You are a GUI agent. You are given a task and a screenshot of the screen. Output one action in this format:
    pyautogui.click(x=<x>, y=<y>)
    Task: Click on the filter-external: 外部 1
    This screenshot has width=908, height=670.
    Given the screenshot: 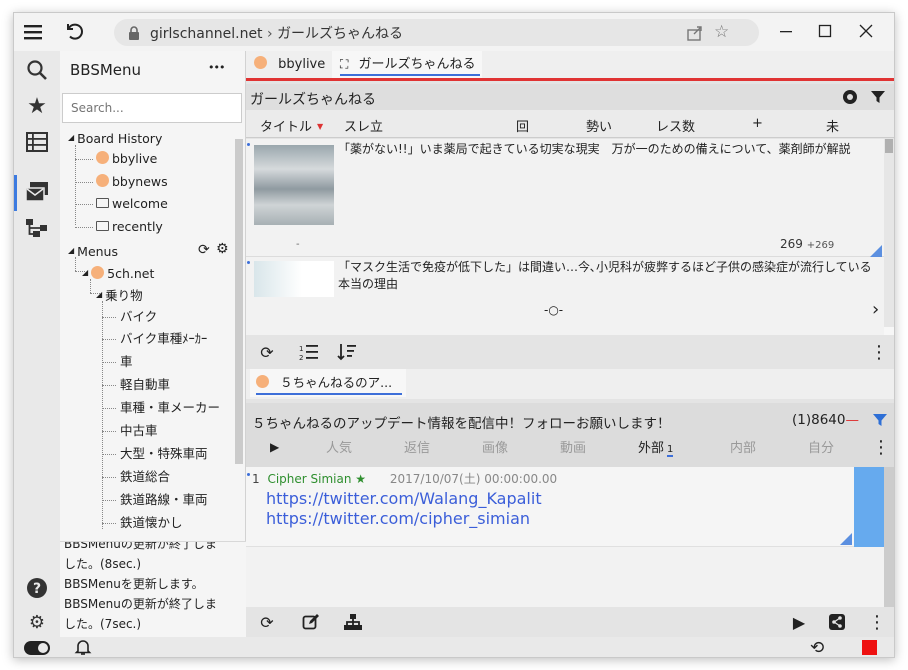 What is the action you would take?
    pyautogui.click(x=656, y=447)
    